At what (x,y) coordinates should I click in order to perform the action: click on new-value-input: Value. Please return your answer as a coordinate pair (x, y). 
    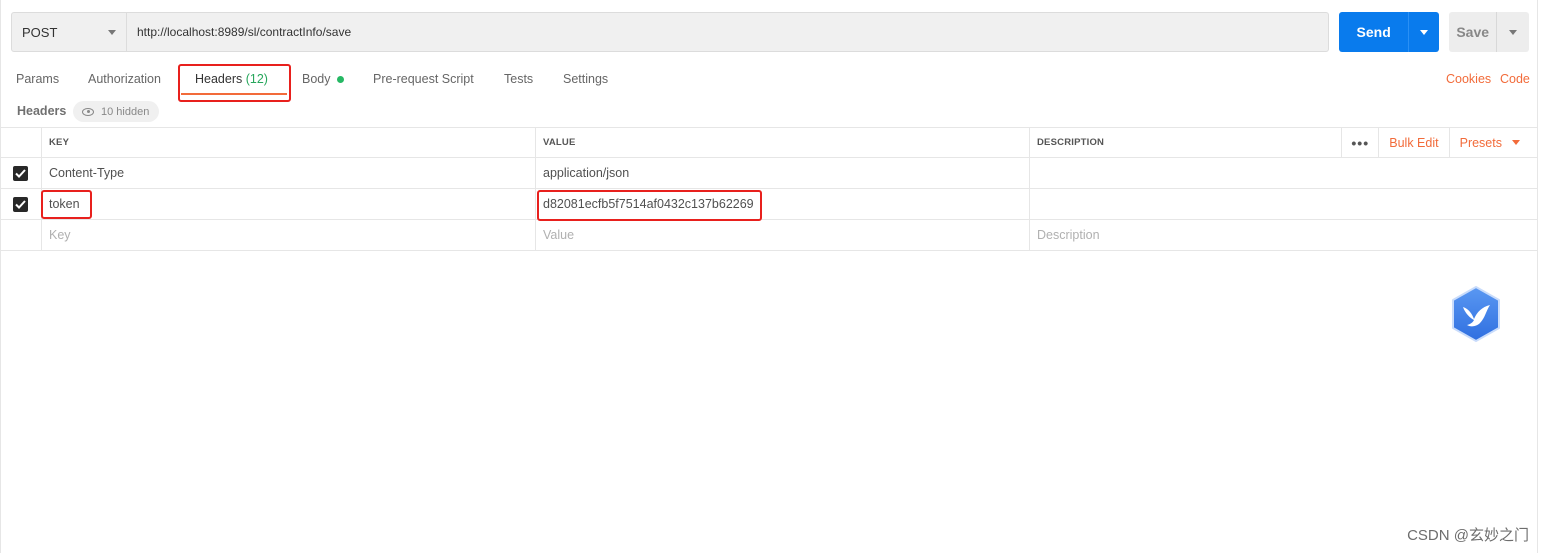
    Looking at the image, I should click on (783, 235).